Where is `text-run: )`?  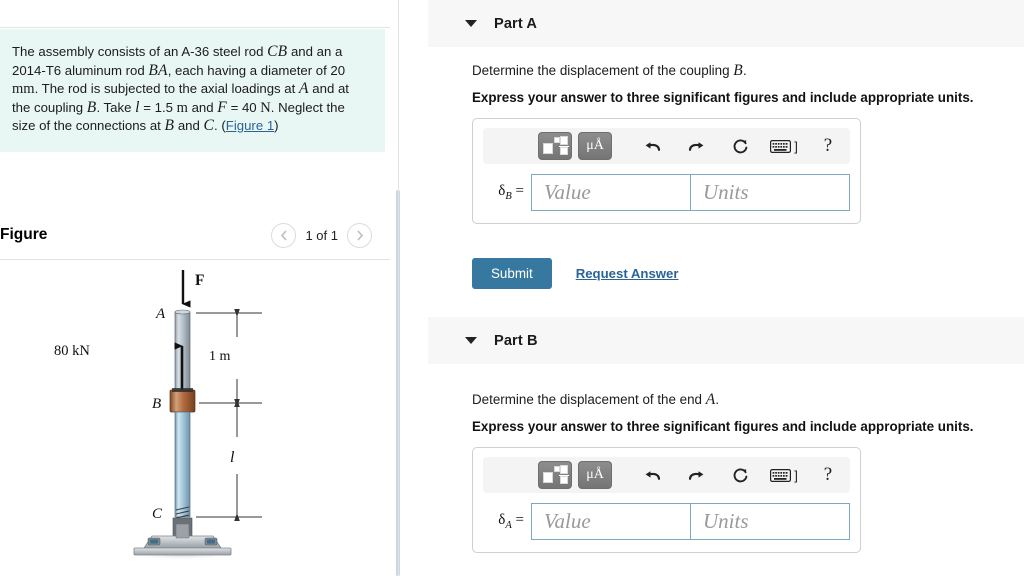 text-run: ) is located at coordinates (276, 126).